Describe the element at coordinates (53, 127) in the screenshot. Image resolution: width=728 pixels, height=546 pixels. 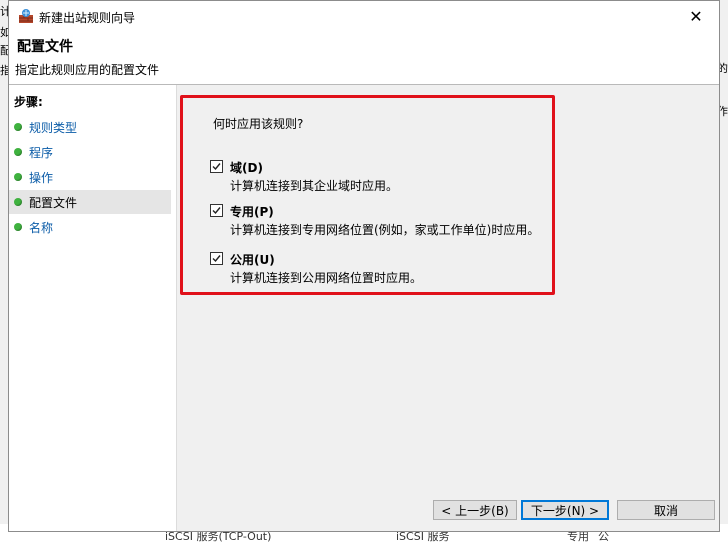
I see `step-label: 规则类型` at that location.